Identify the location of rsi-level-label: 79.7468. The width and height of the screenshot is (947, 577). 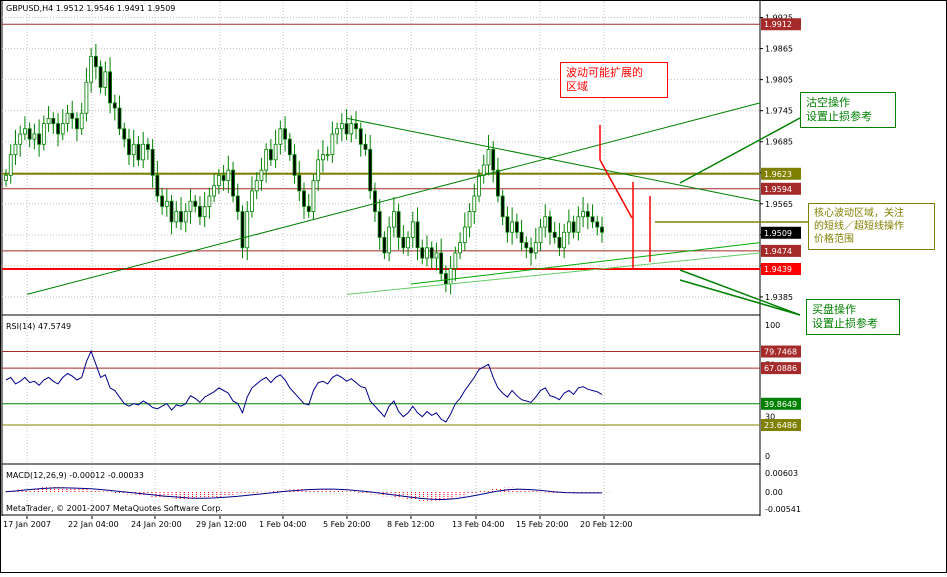
(780, 352).